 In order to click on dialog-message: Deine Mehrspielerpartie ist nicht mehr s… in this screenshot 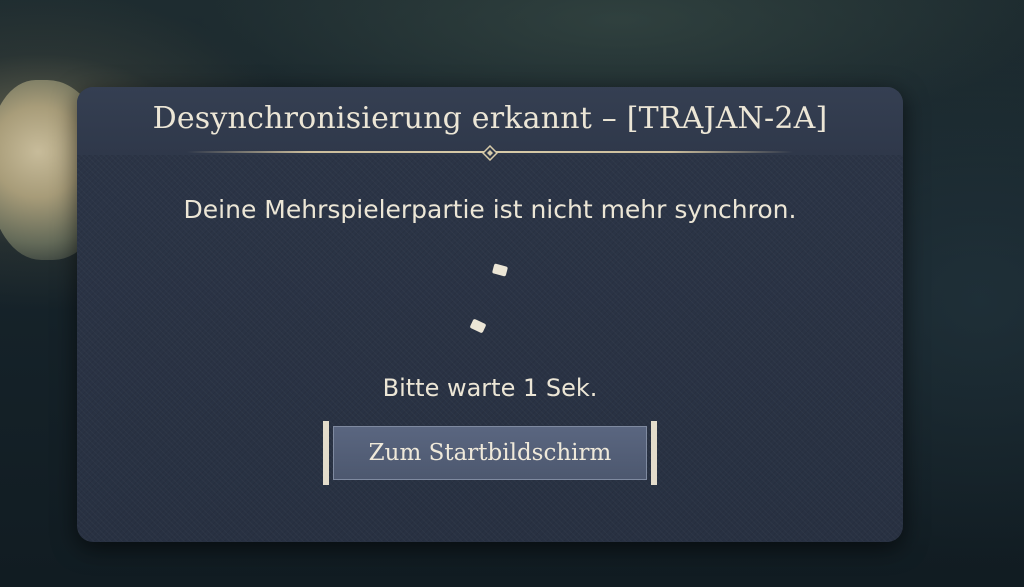, I will do `click(490, 209)`.